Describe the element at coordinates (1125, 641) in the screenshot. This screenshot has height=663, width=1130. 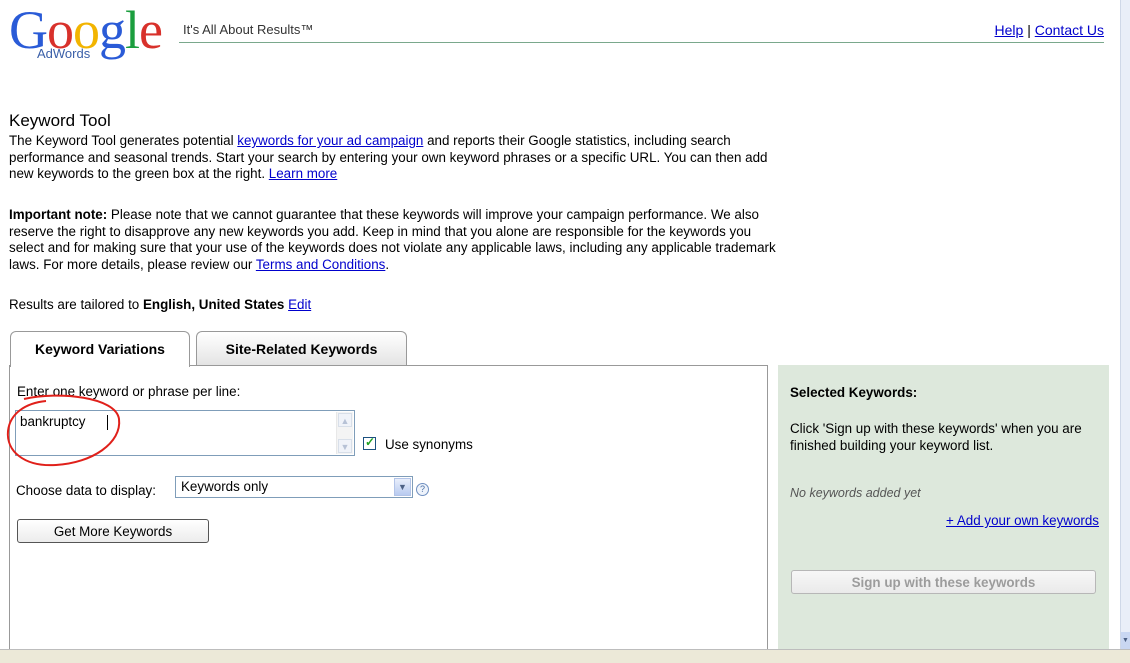
I see `scroll-down-arrow-icon: ▼` at that location.